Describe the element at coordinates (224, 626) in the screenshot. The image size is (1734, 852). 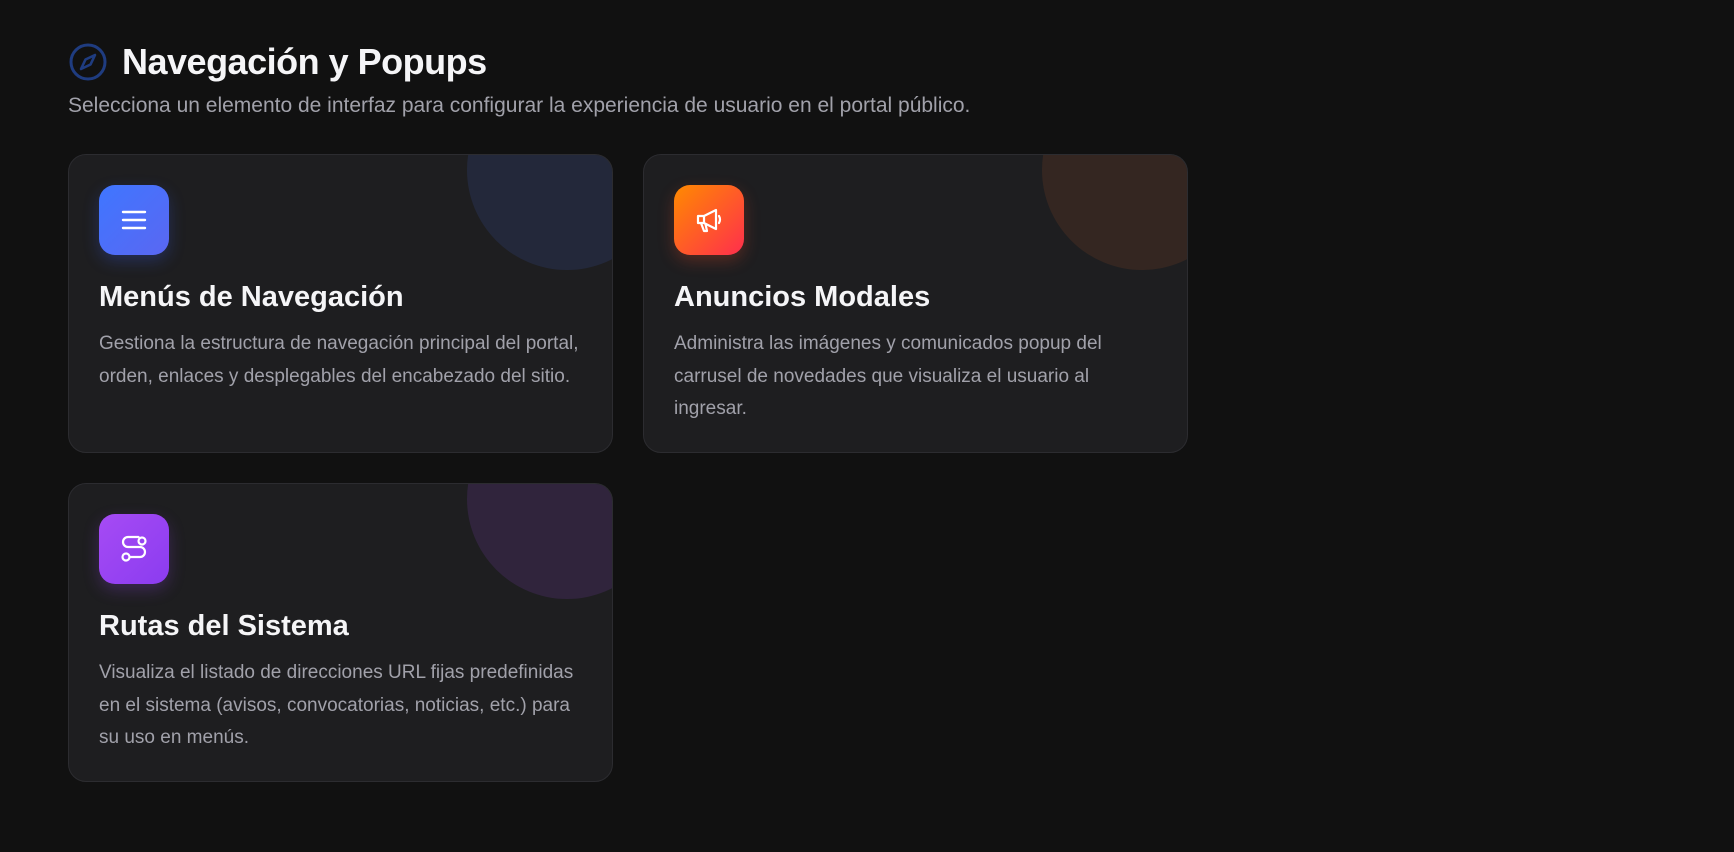
I see `card-title: Rutas del Sistema` at that location.